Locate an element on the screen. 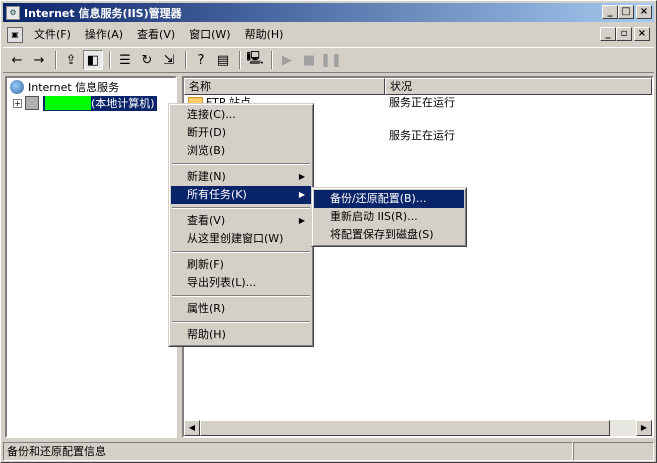 The width and height of the screenshot is (657, 463). back-arrow-icon: ← is located at coordinates (17, 60).